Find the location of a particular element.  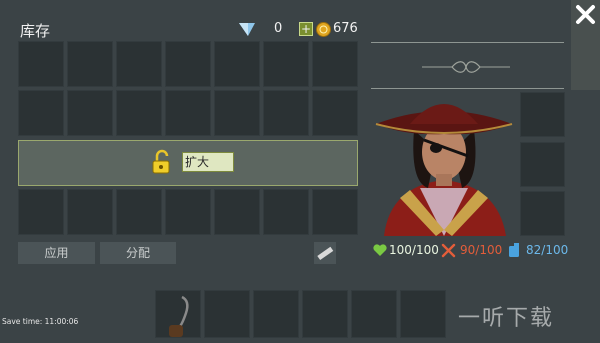

sort-button is located at coordinates (325, 253).